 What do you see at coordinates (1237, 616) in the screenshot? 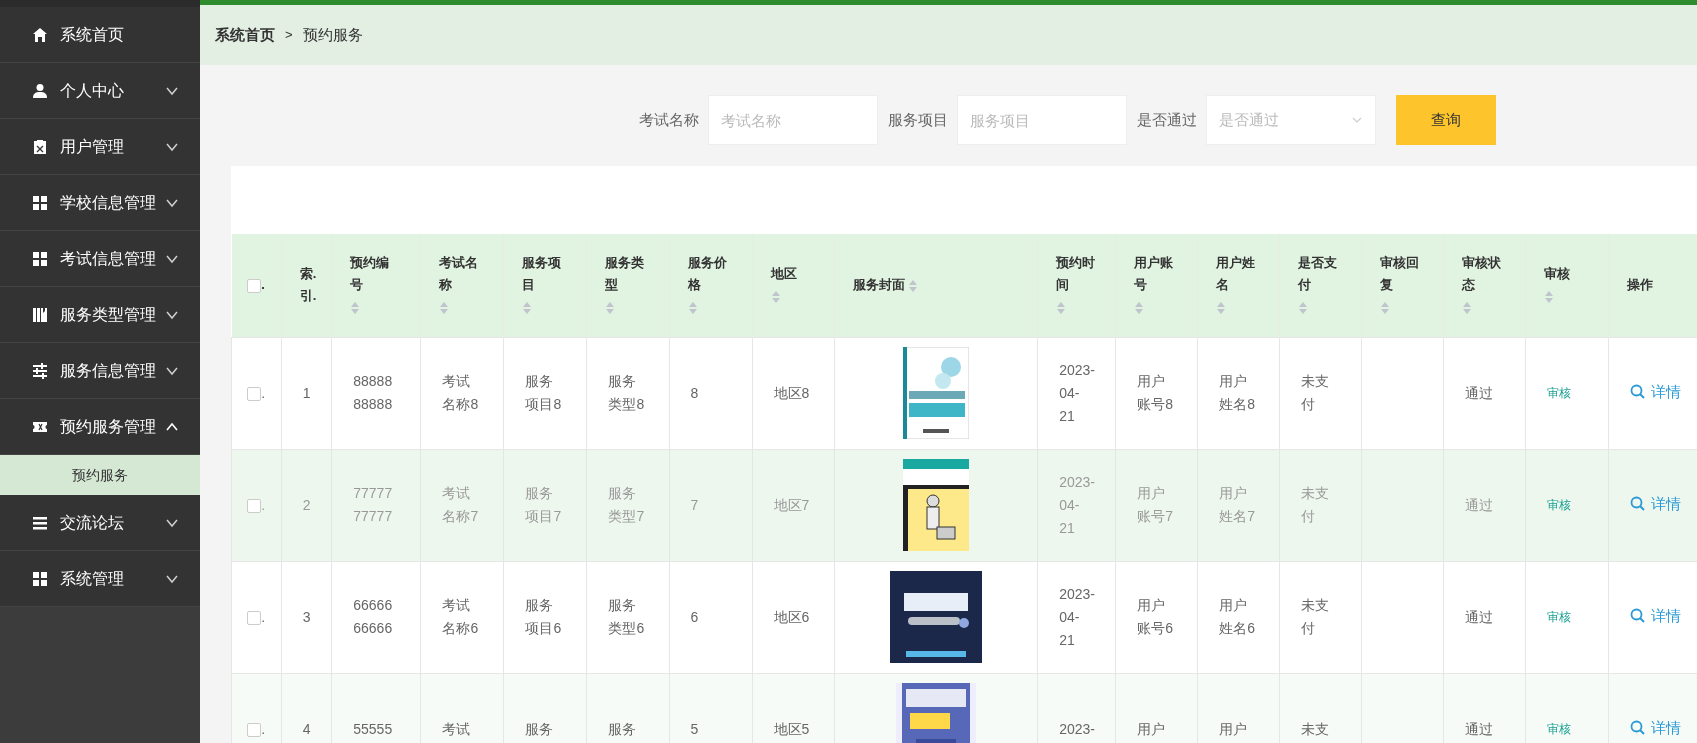
I see `table-cell: 用户姓名6` at bounding box center [1237, 616].